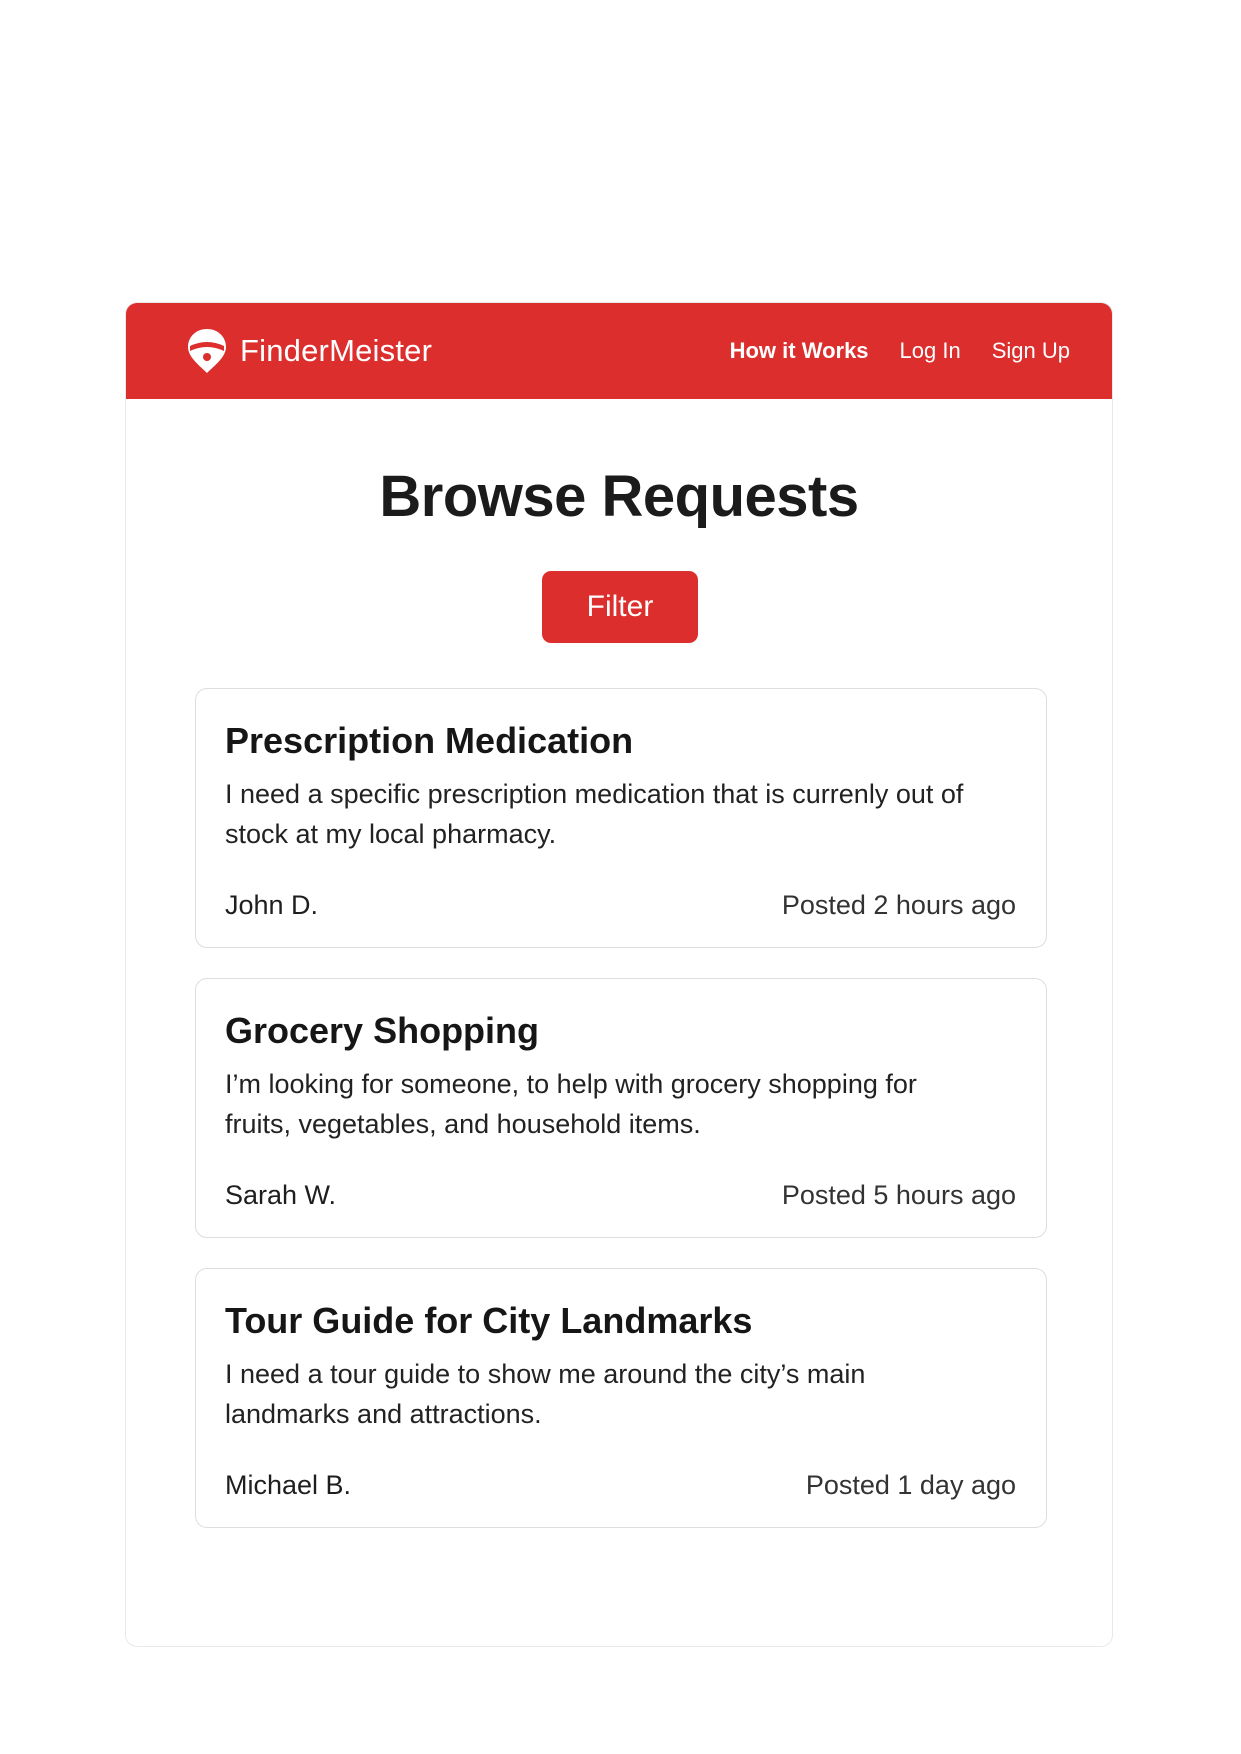 The image size is (1241, 1754). I want to click on request-posted-time: Posted 1 day ago, so click(910, 1485).